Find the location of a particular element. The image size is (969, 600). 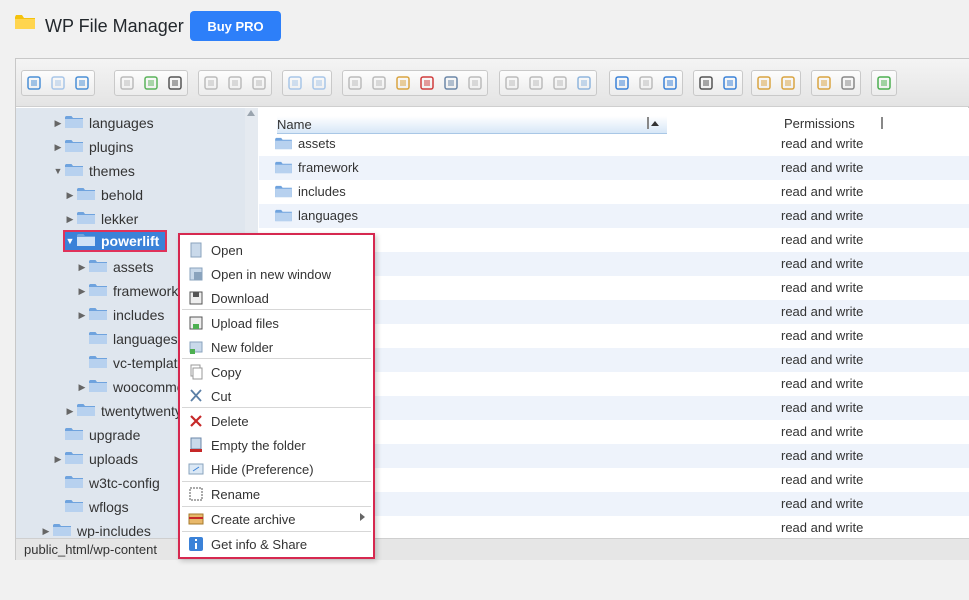

duplicate-icon is located at coordinates (512, 83).